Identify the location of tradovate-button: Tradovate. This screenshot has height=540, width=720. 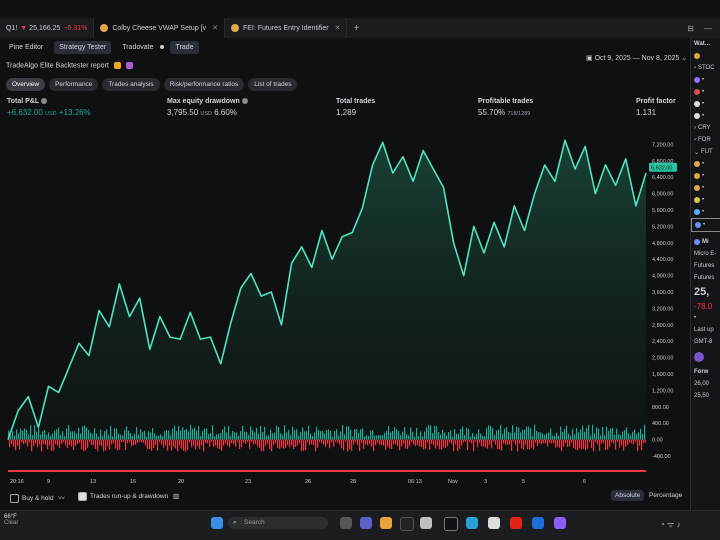
(137, 47).